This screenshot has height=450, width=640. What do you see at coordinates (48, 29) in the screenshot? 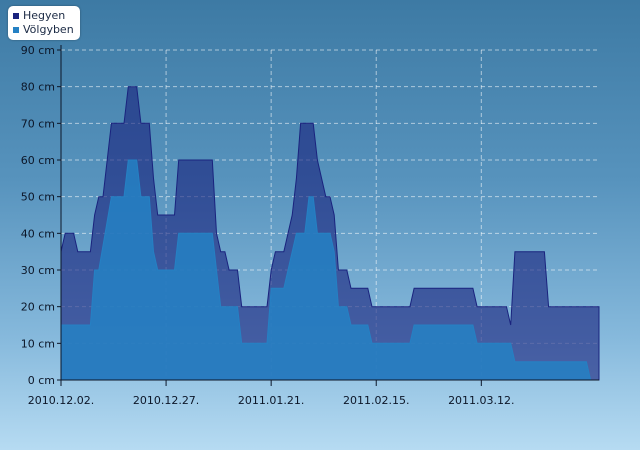
I see `legend-label-volgyben: Völgyben` at bounding box center [48, 29].